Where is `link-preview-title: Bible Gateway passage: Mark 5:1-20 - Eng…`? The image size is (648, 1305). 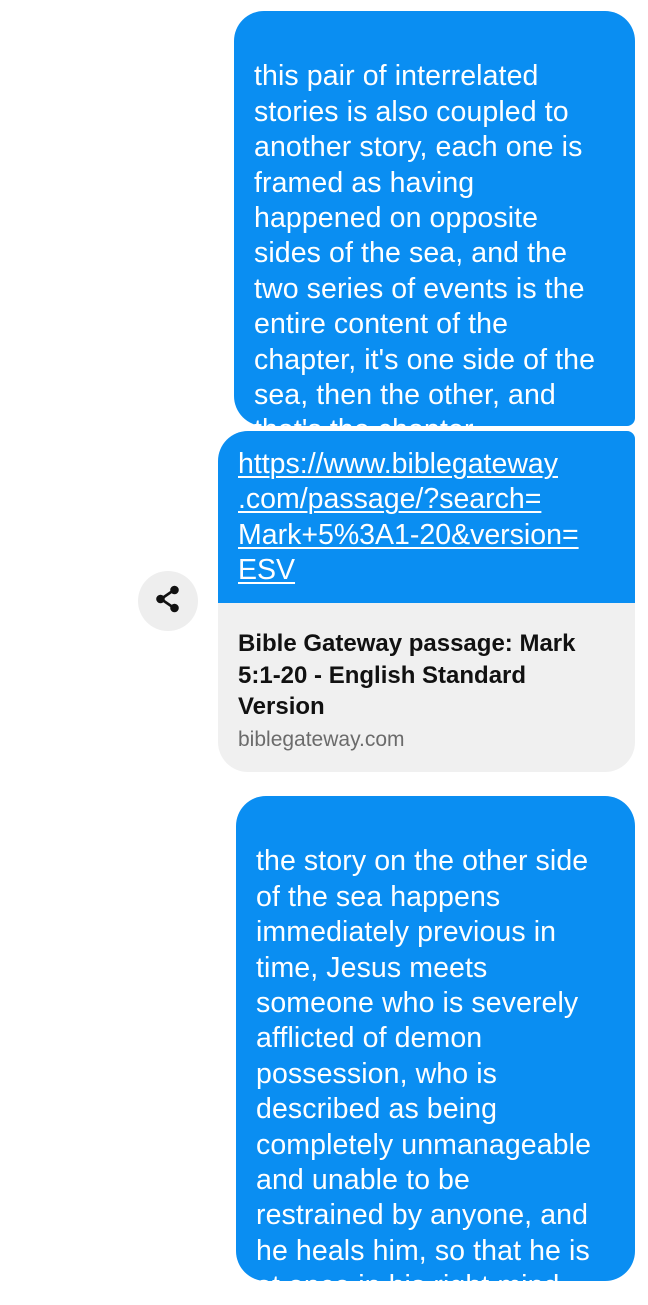
link-preview-title: Bible Gateway passage: Mark 5:1-20 - Eng… is located at coordinates (407, 675).